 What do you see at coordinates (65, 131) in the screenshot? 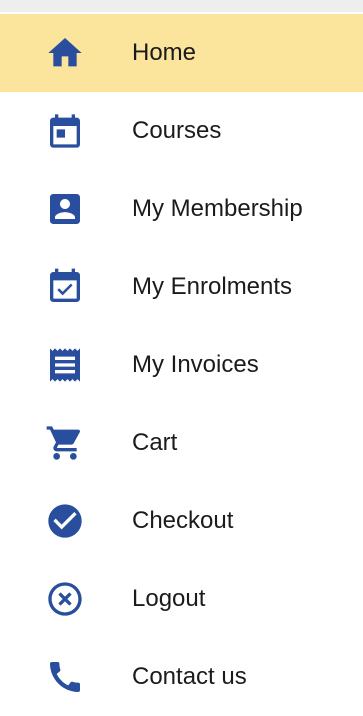
I see `calendar-icon` at bounding box center [65, 131].